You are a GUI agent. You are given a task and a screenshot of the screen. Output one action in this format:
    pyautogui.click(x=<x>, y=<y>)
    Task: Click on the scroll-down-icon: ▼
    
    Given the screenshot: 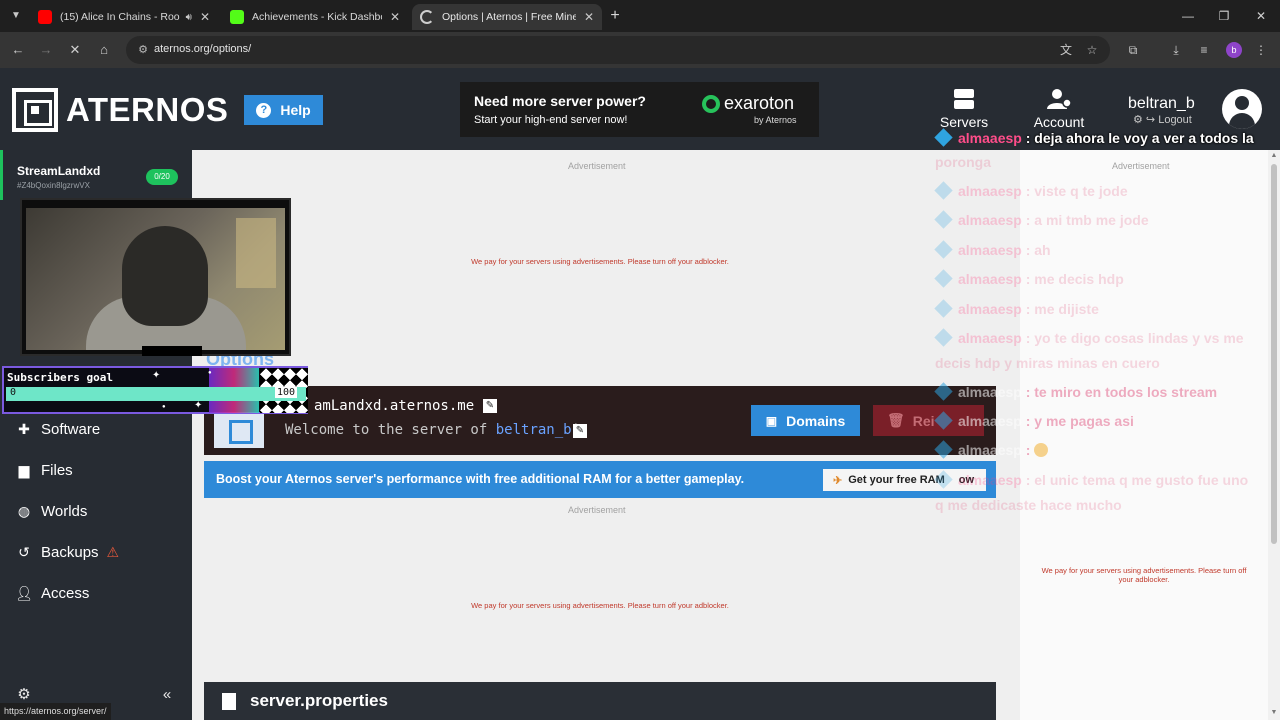 What is the action you would take?
    pyautogui.click(x=1274, y=713)
    